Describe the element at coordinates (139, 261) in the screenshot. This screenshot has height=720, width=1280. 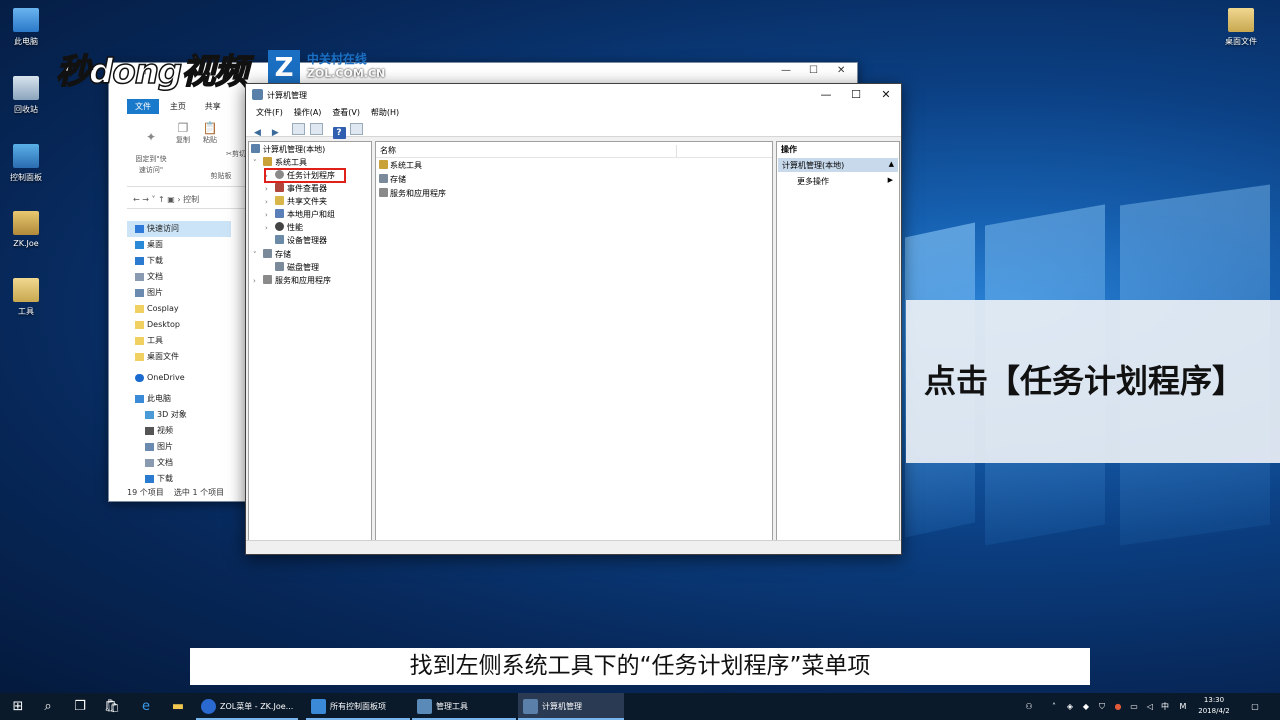
I see `download-icon` at that location.